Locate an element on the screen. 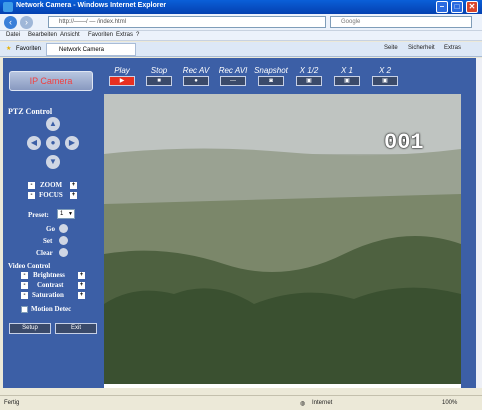  tilt-down-button: ▼ is located at coordinates (53, 162).